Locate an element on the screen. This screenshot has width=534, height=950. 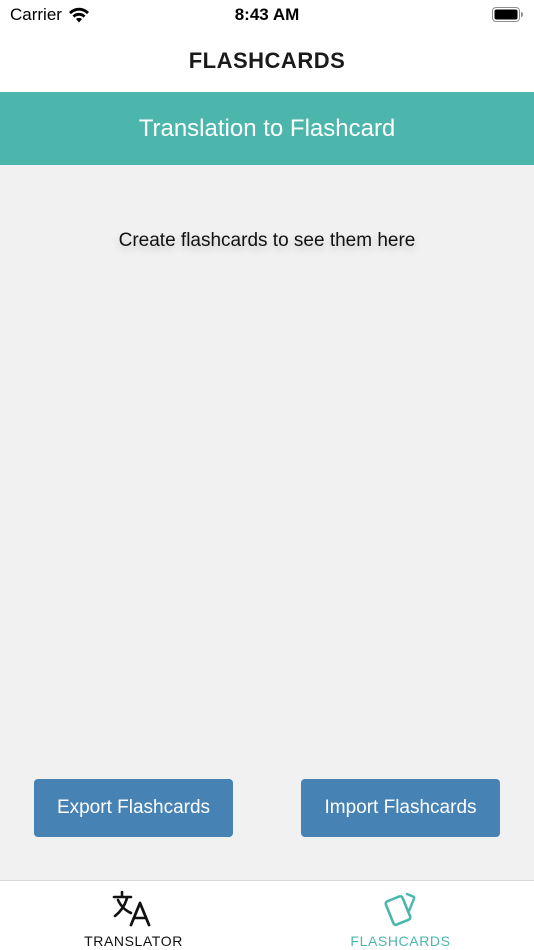
tab-flashcards-label: FLASHCARDS is located at coordinates (400, 941).